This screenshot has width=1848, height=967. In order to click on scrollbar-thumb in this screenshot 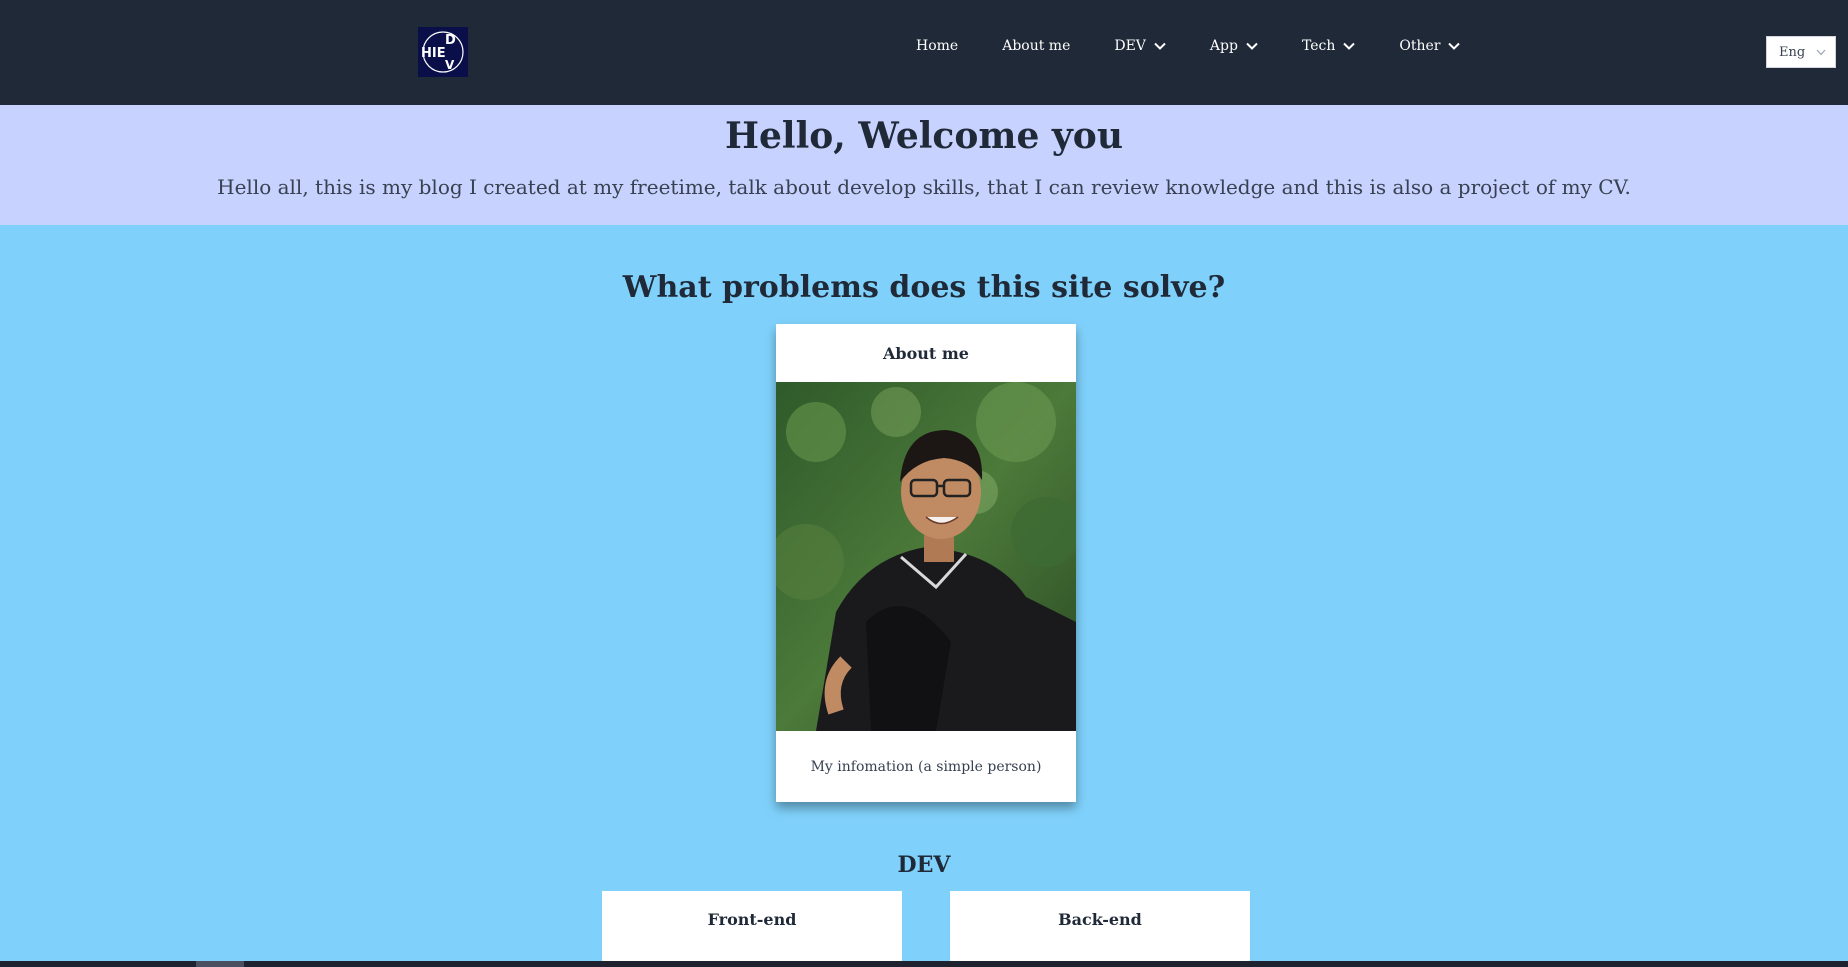, I will do `click(220, 964)`.